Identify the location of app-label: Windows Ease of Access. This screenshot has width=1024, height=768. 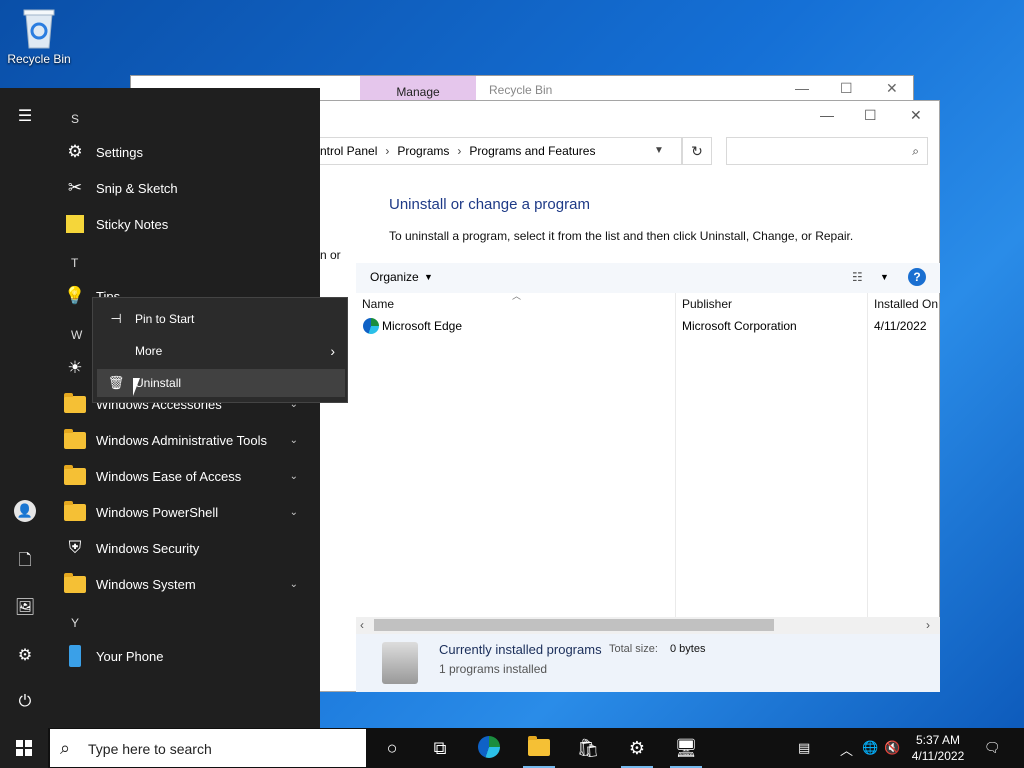
(169, 476).